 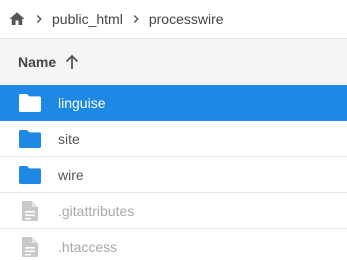 I want to click on file-name: .htaccess, so click(x=88, y=246).